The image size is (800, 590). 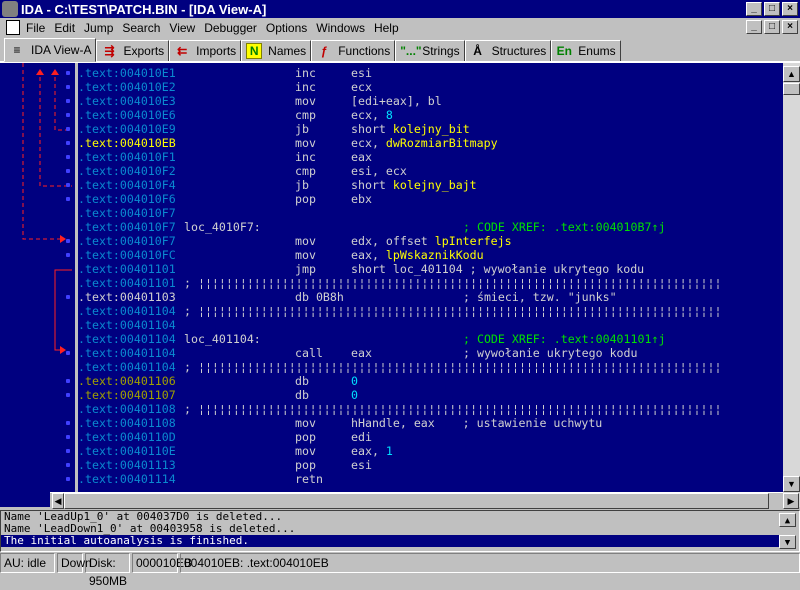 What do you see at coordinates (791, 501) in the screenshot?
I see `scroll-right-button: ▶` at bounding box center [791, 501].